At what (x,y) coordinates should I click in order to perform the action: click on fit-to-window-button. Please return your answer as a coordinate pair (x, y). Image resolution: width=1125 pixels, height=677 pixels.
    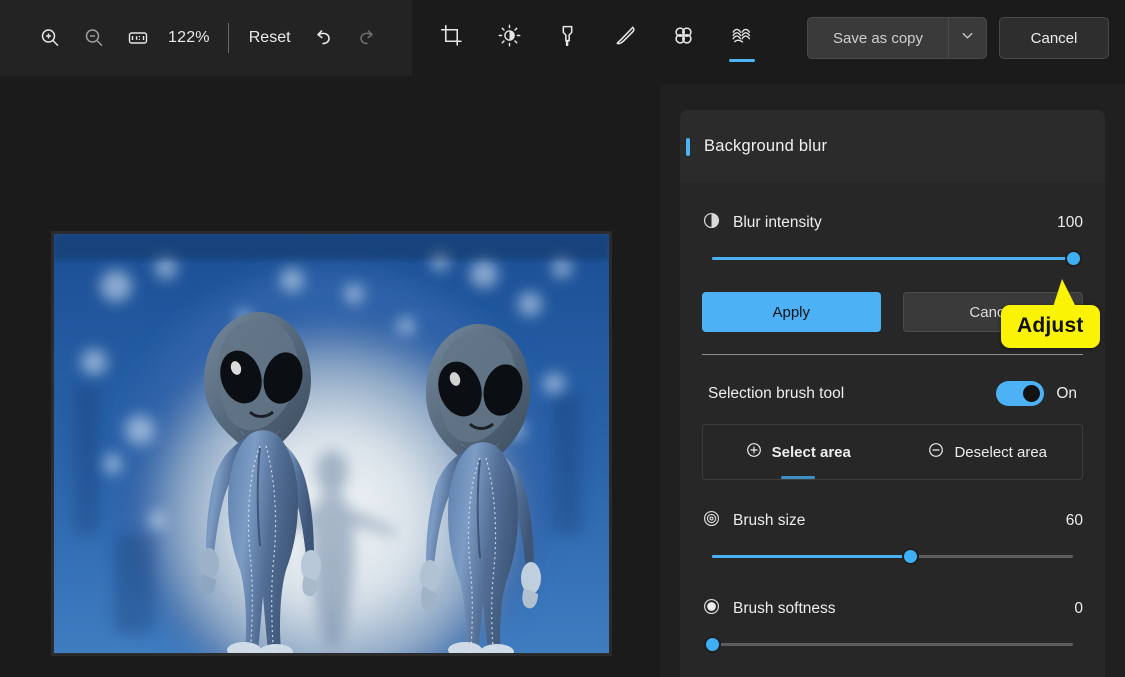
    Looking at the image, I should click on (138, 38).